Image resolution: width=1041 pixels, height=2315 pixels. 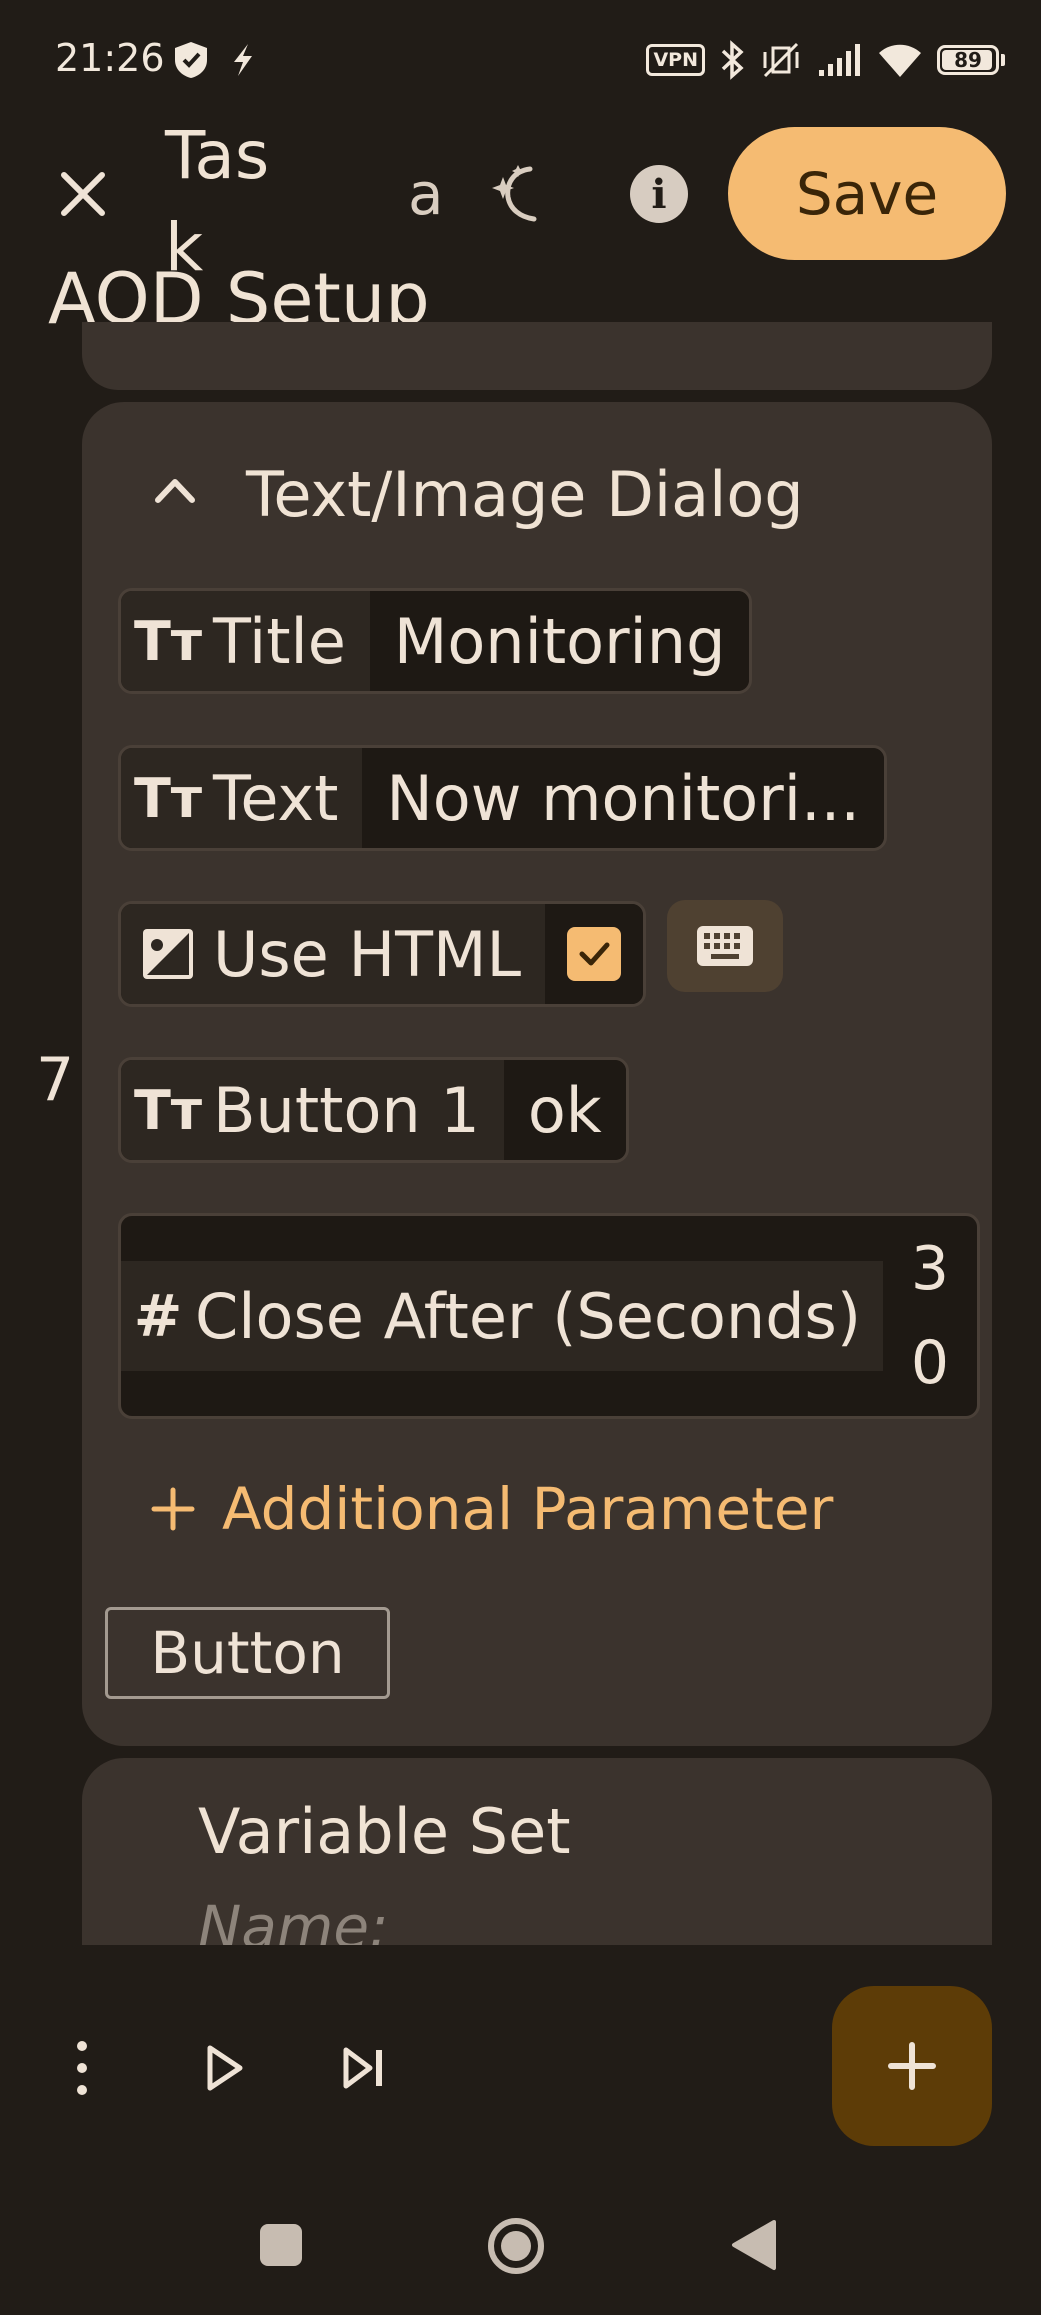 What do you see at coordinates (191, 60) in the screenshot?
I see `shield-icon` at bounding box center [191, 60].